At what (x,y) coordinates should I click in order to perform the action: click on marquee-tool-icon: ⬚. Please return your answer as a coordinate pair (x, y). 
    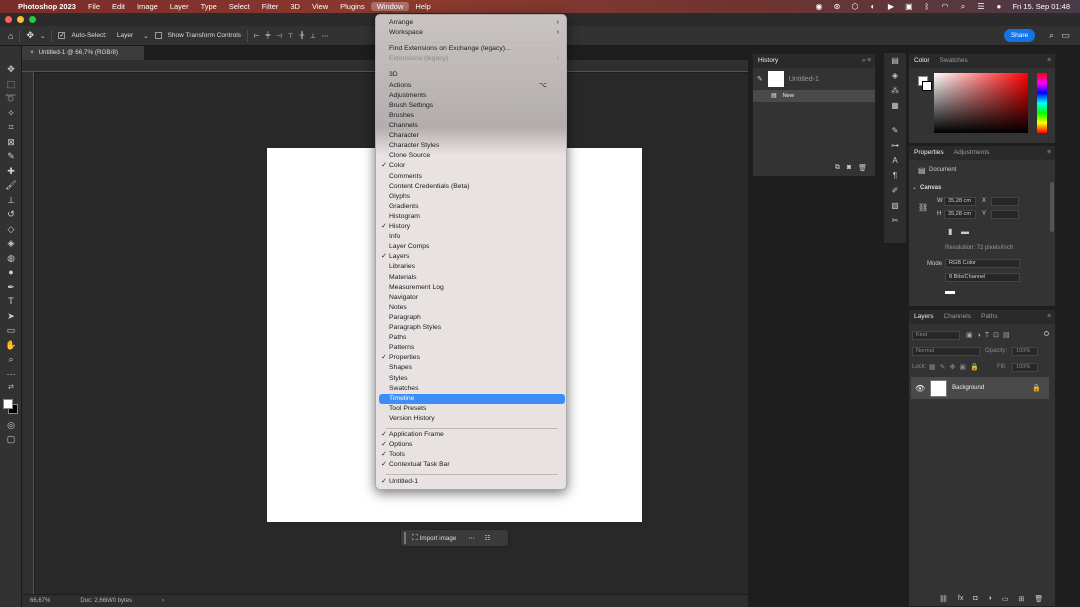
    Looking at the image, I should click on (11, 84).